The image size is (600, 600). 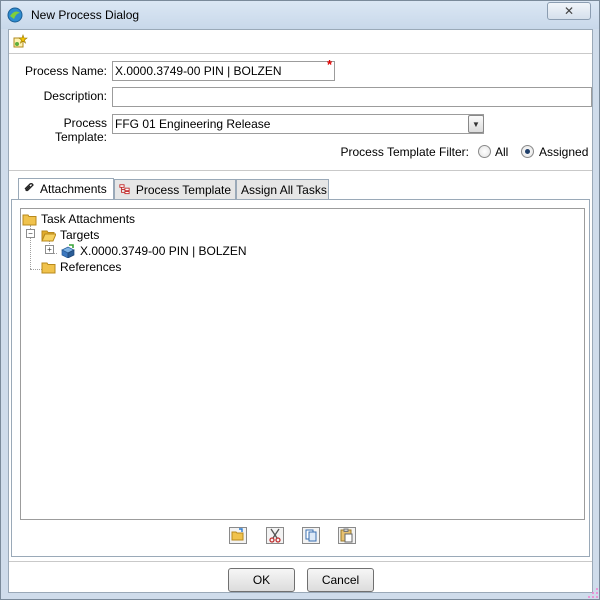 What do you see at coordinates (183, 190) in the screenshot?
I see `tab-process-template-label: Process Template` at bounding box center [183, 190].